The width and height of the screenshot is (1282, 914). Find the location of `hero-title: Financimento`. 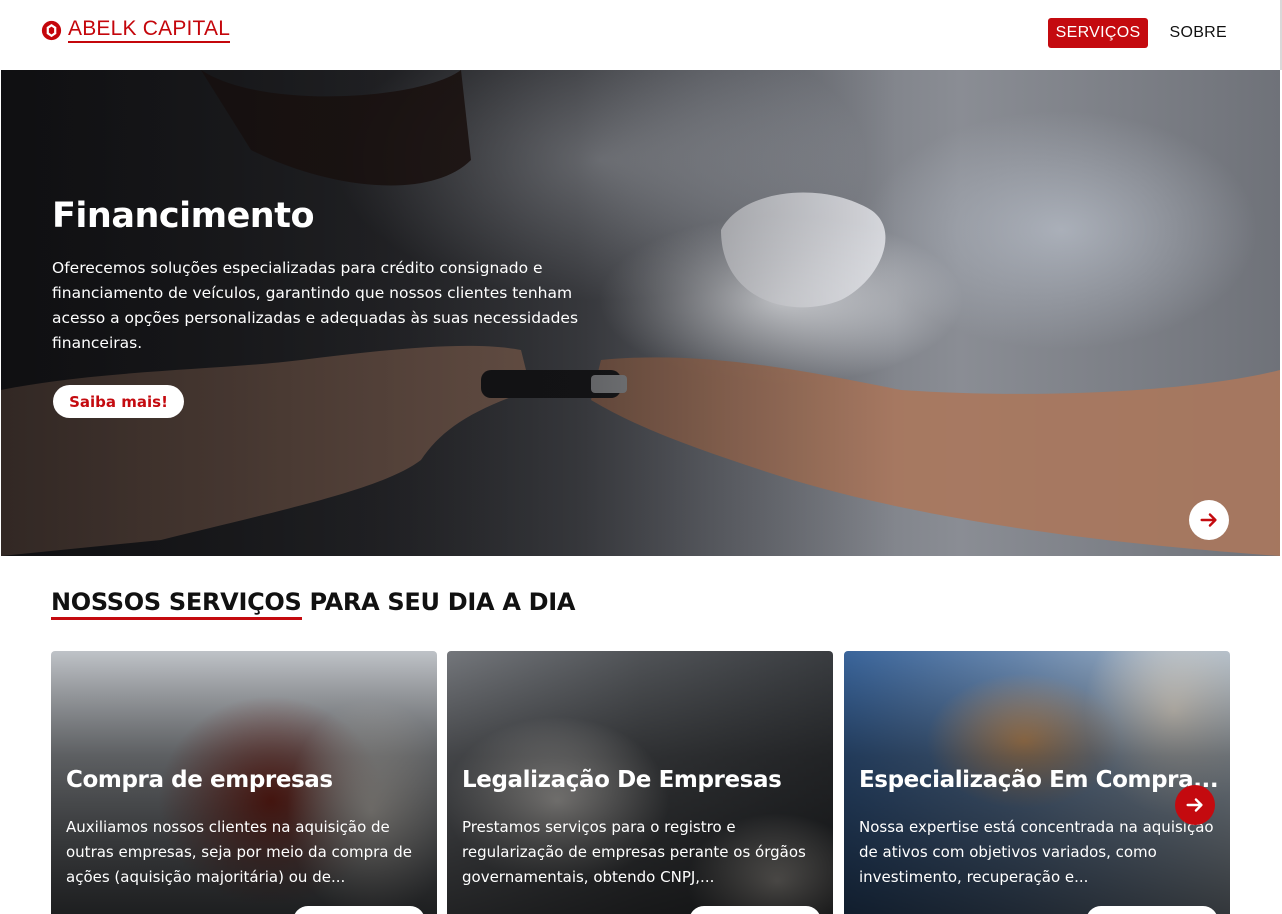

hero-title: Financimento is located at coordinates (183, 216).